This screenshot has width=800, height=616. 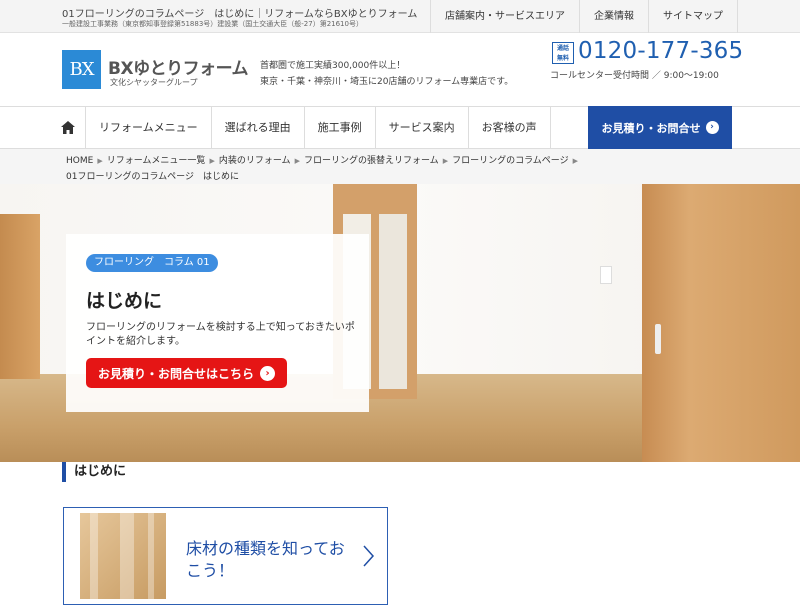 What do you see at coordinates (658, 339) in the screenshot?
I see `hero-door-handle` at bounding box center [658, 339].